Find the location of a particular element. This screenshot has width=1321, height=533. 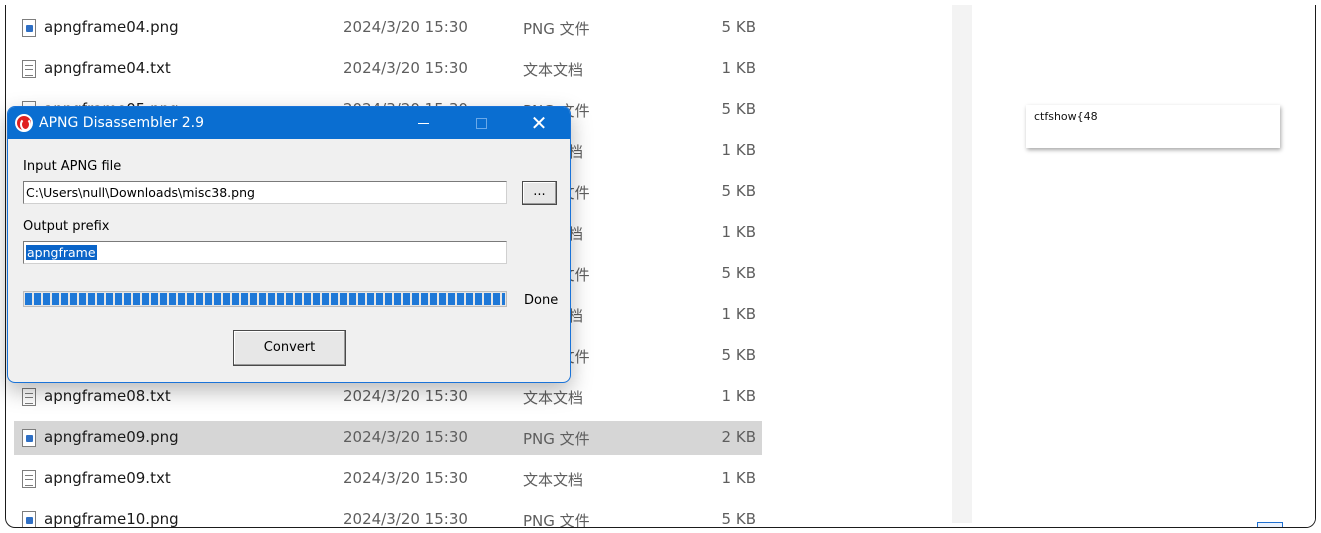

output-prefix-label: Output prefix is located at coordinates (66, 226).